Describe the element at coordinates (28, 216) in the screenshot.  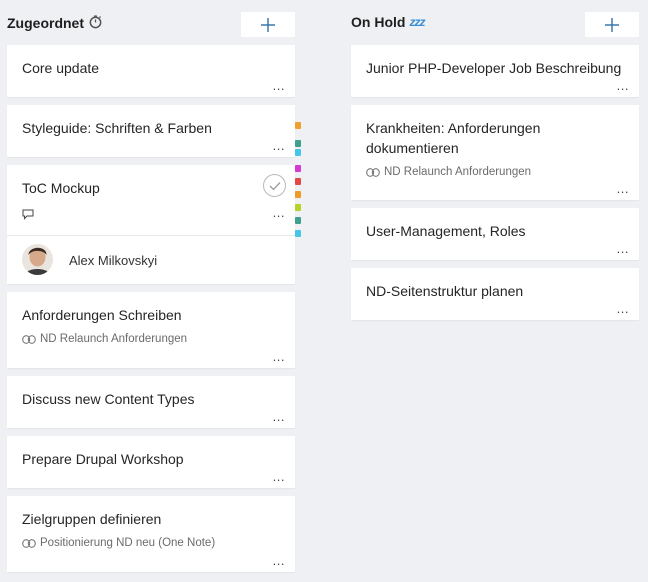
I see `comment-icon` at that location.